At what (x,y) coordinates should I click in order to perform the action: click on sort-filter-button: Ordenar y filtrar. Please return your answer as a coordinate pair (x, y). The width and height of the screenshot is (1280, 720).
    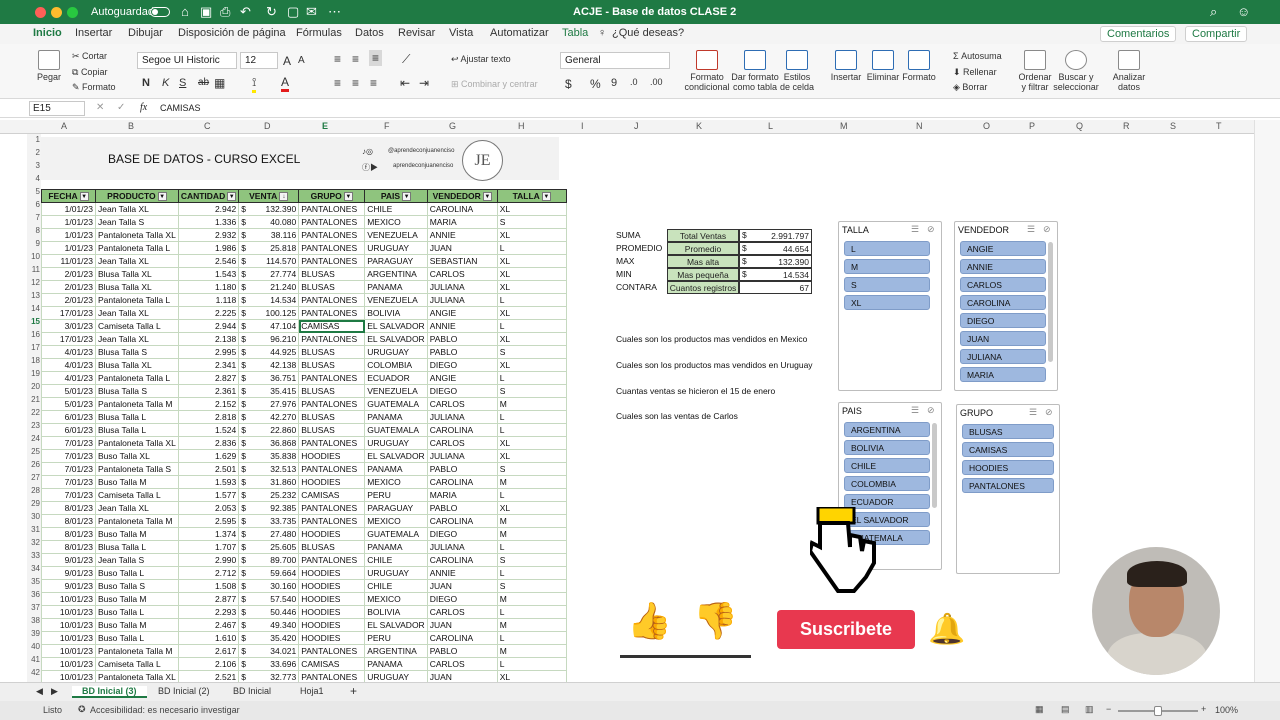
    Looking at the image, I should click on (1035, 71).